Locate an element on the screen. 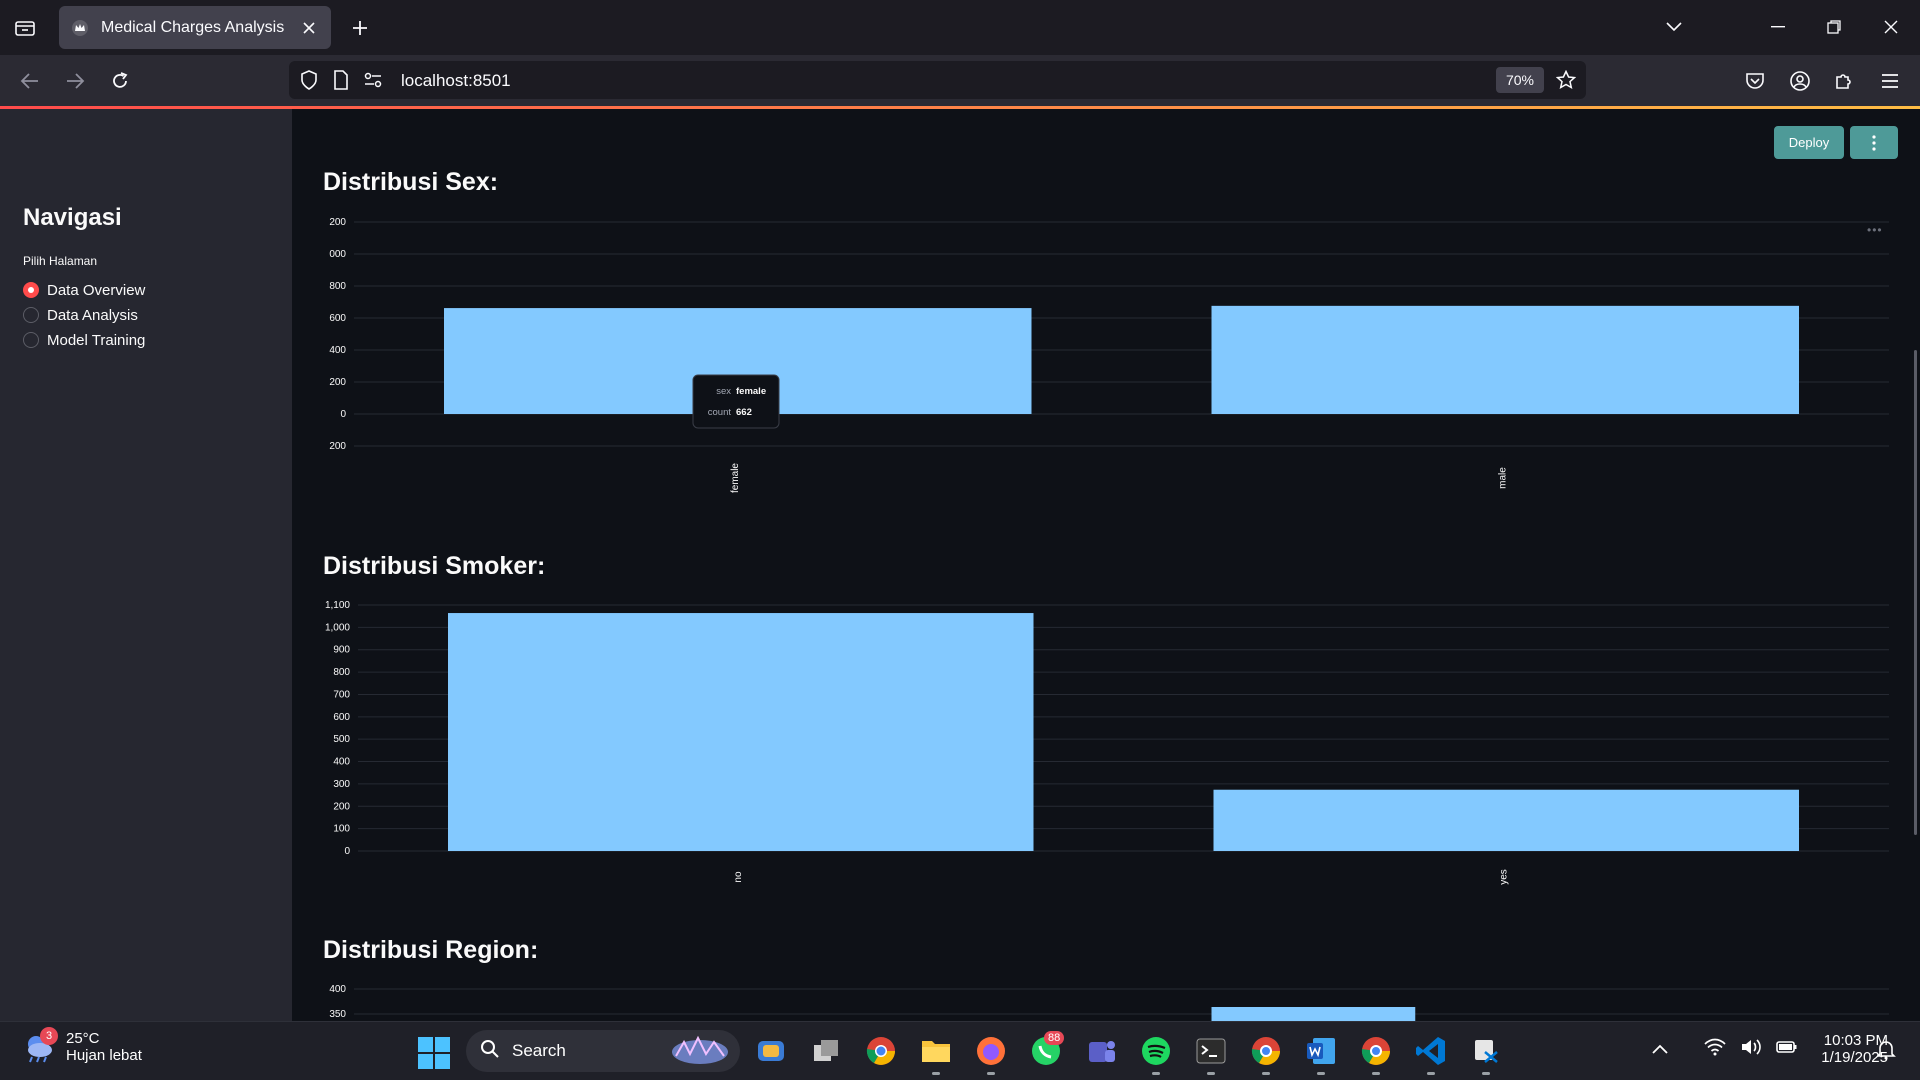  system-tray is located at coordinates (1725, 1049).